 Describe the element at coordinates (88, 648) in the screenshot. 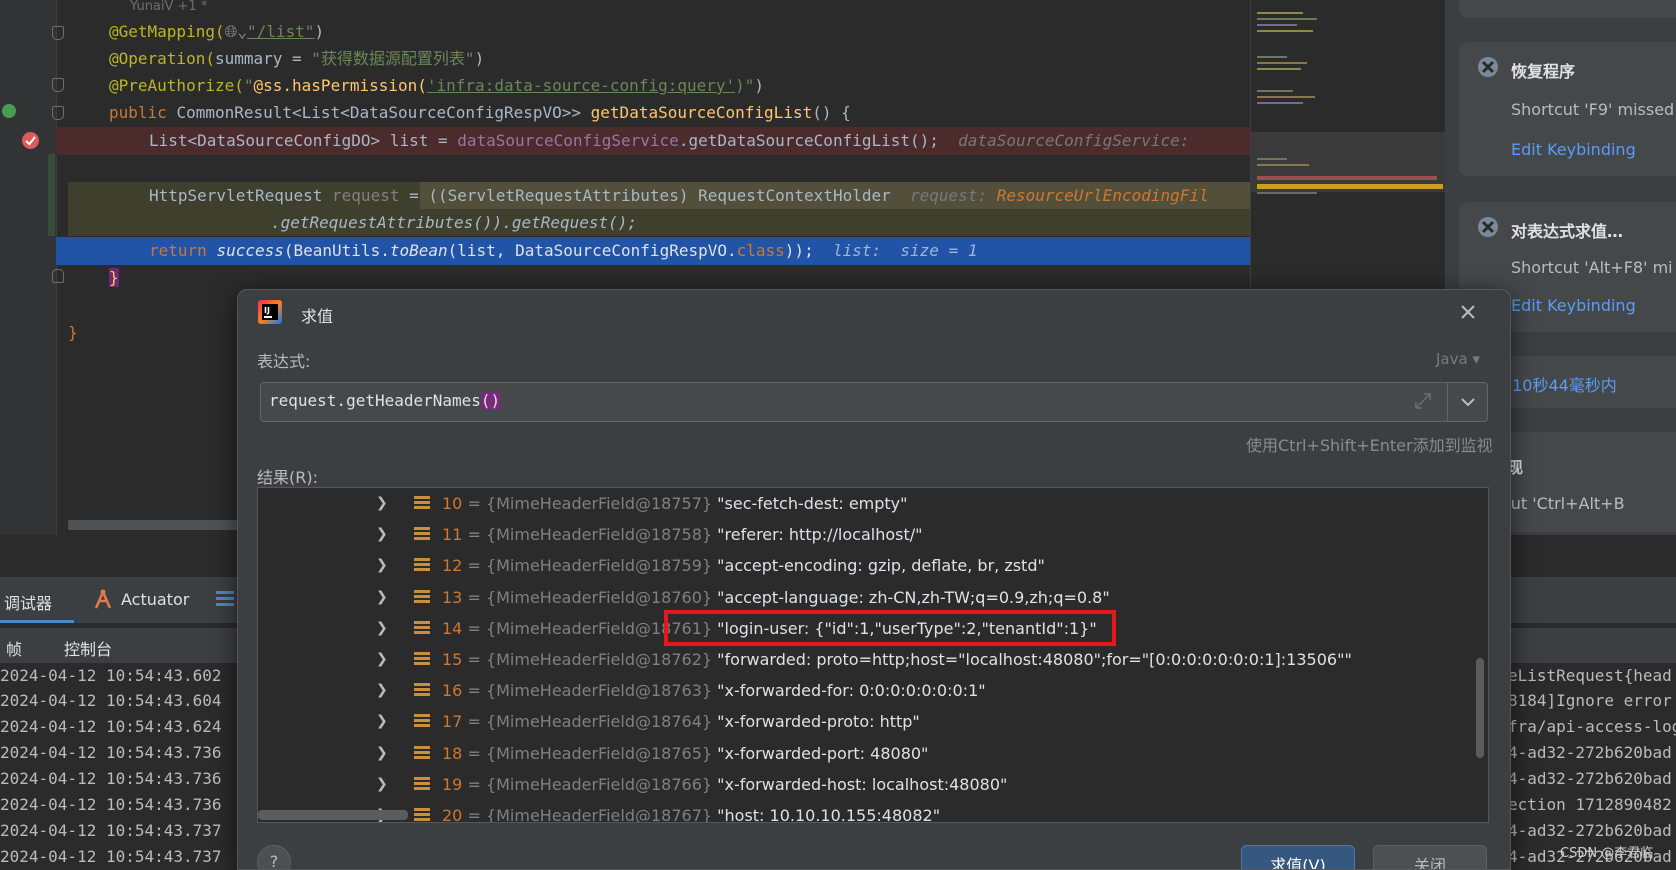

I see `tab-console: 控制台` at that location.